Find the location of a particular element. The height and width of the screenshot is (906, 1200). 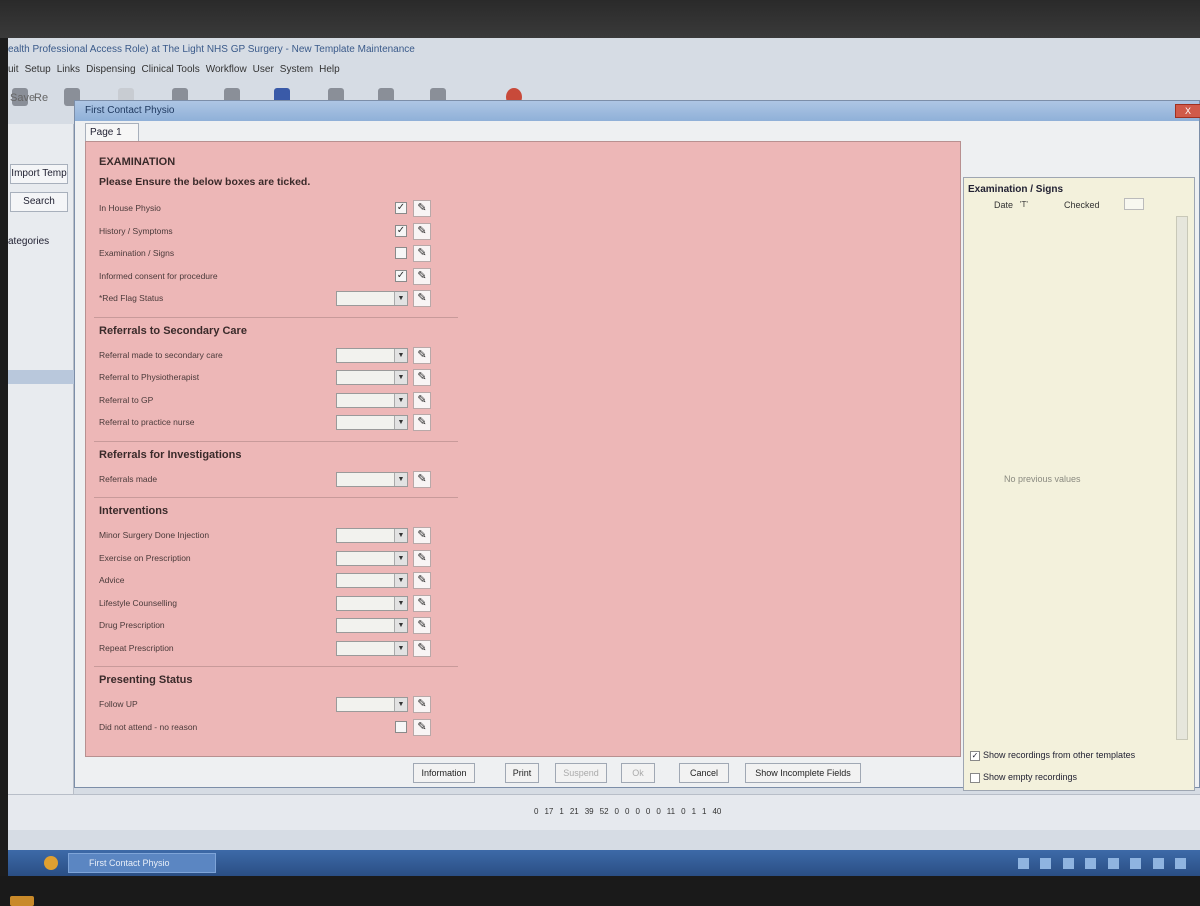

menu-item: Help is located at coordinates (329, 69).